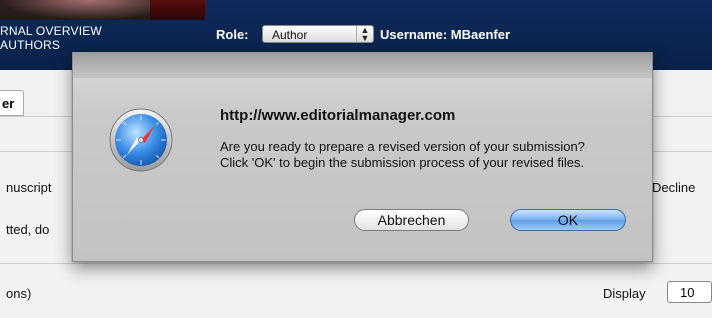 This screenshot has height=318, width=712. I want to click on nav-journal-overview: RNAL OVERVIEW, so click(51, 31).